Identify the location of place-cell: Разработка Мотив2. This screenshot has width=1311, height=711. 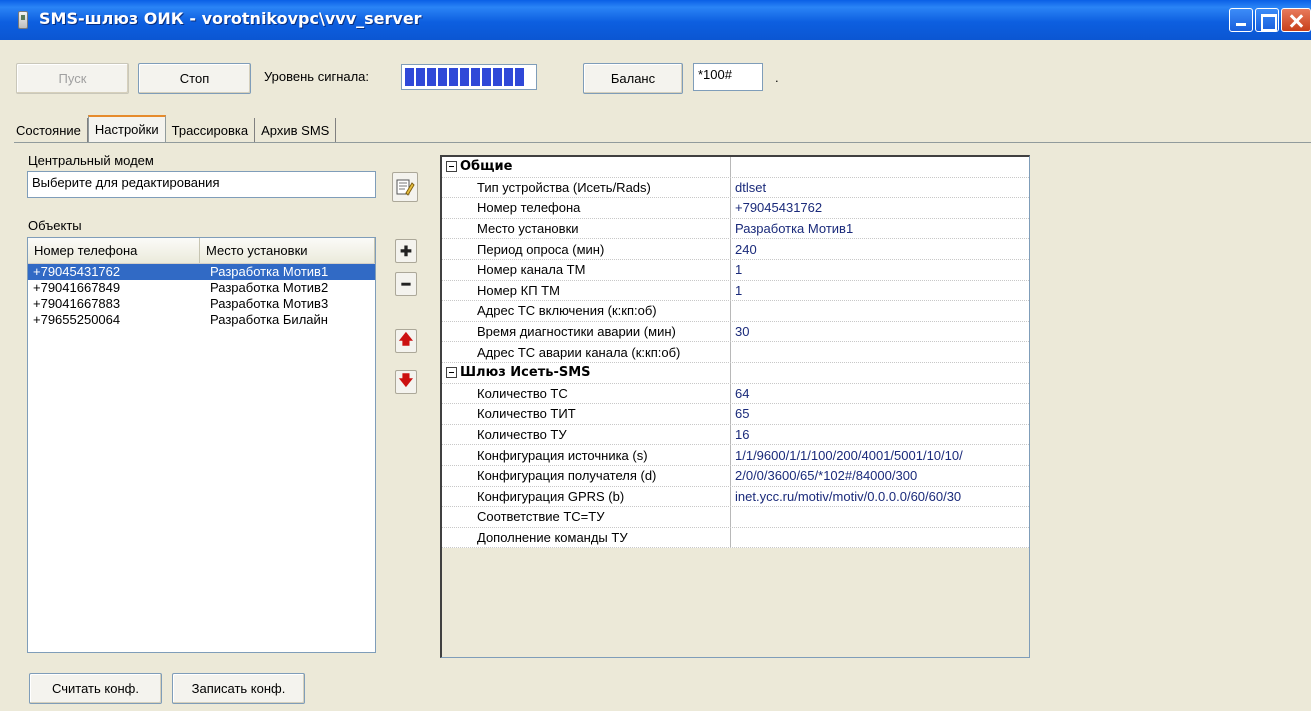
(269, 287).